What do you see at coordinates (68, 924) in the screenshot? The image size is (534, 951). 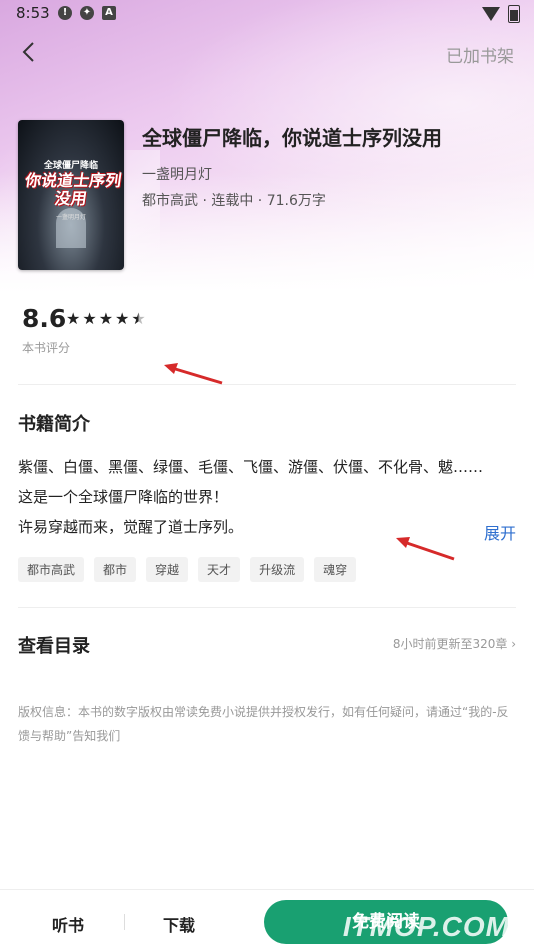 I see `listen-button: 听书` at bounding box center [68, 924].